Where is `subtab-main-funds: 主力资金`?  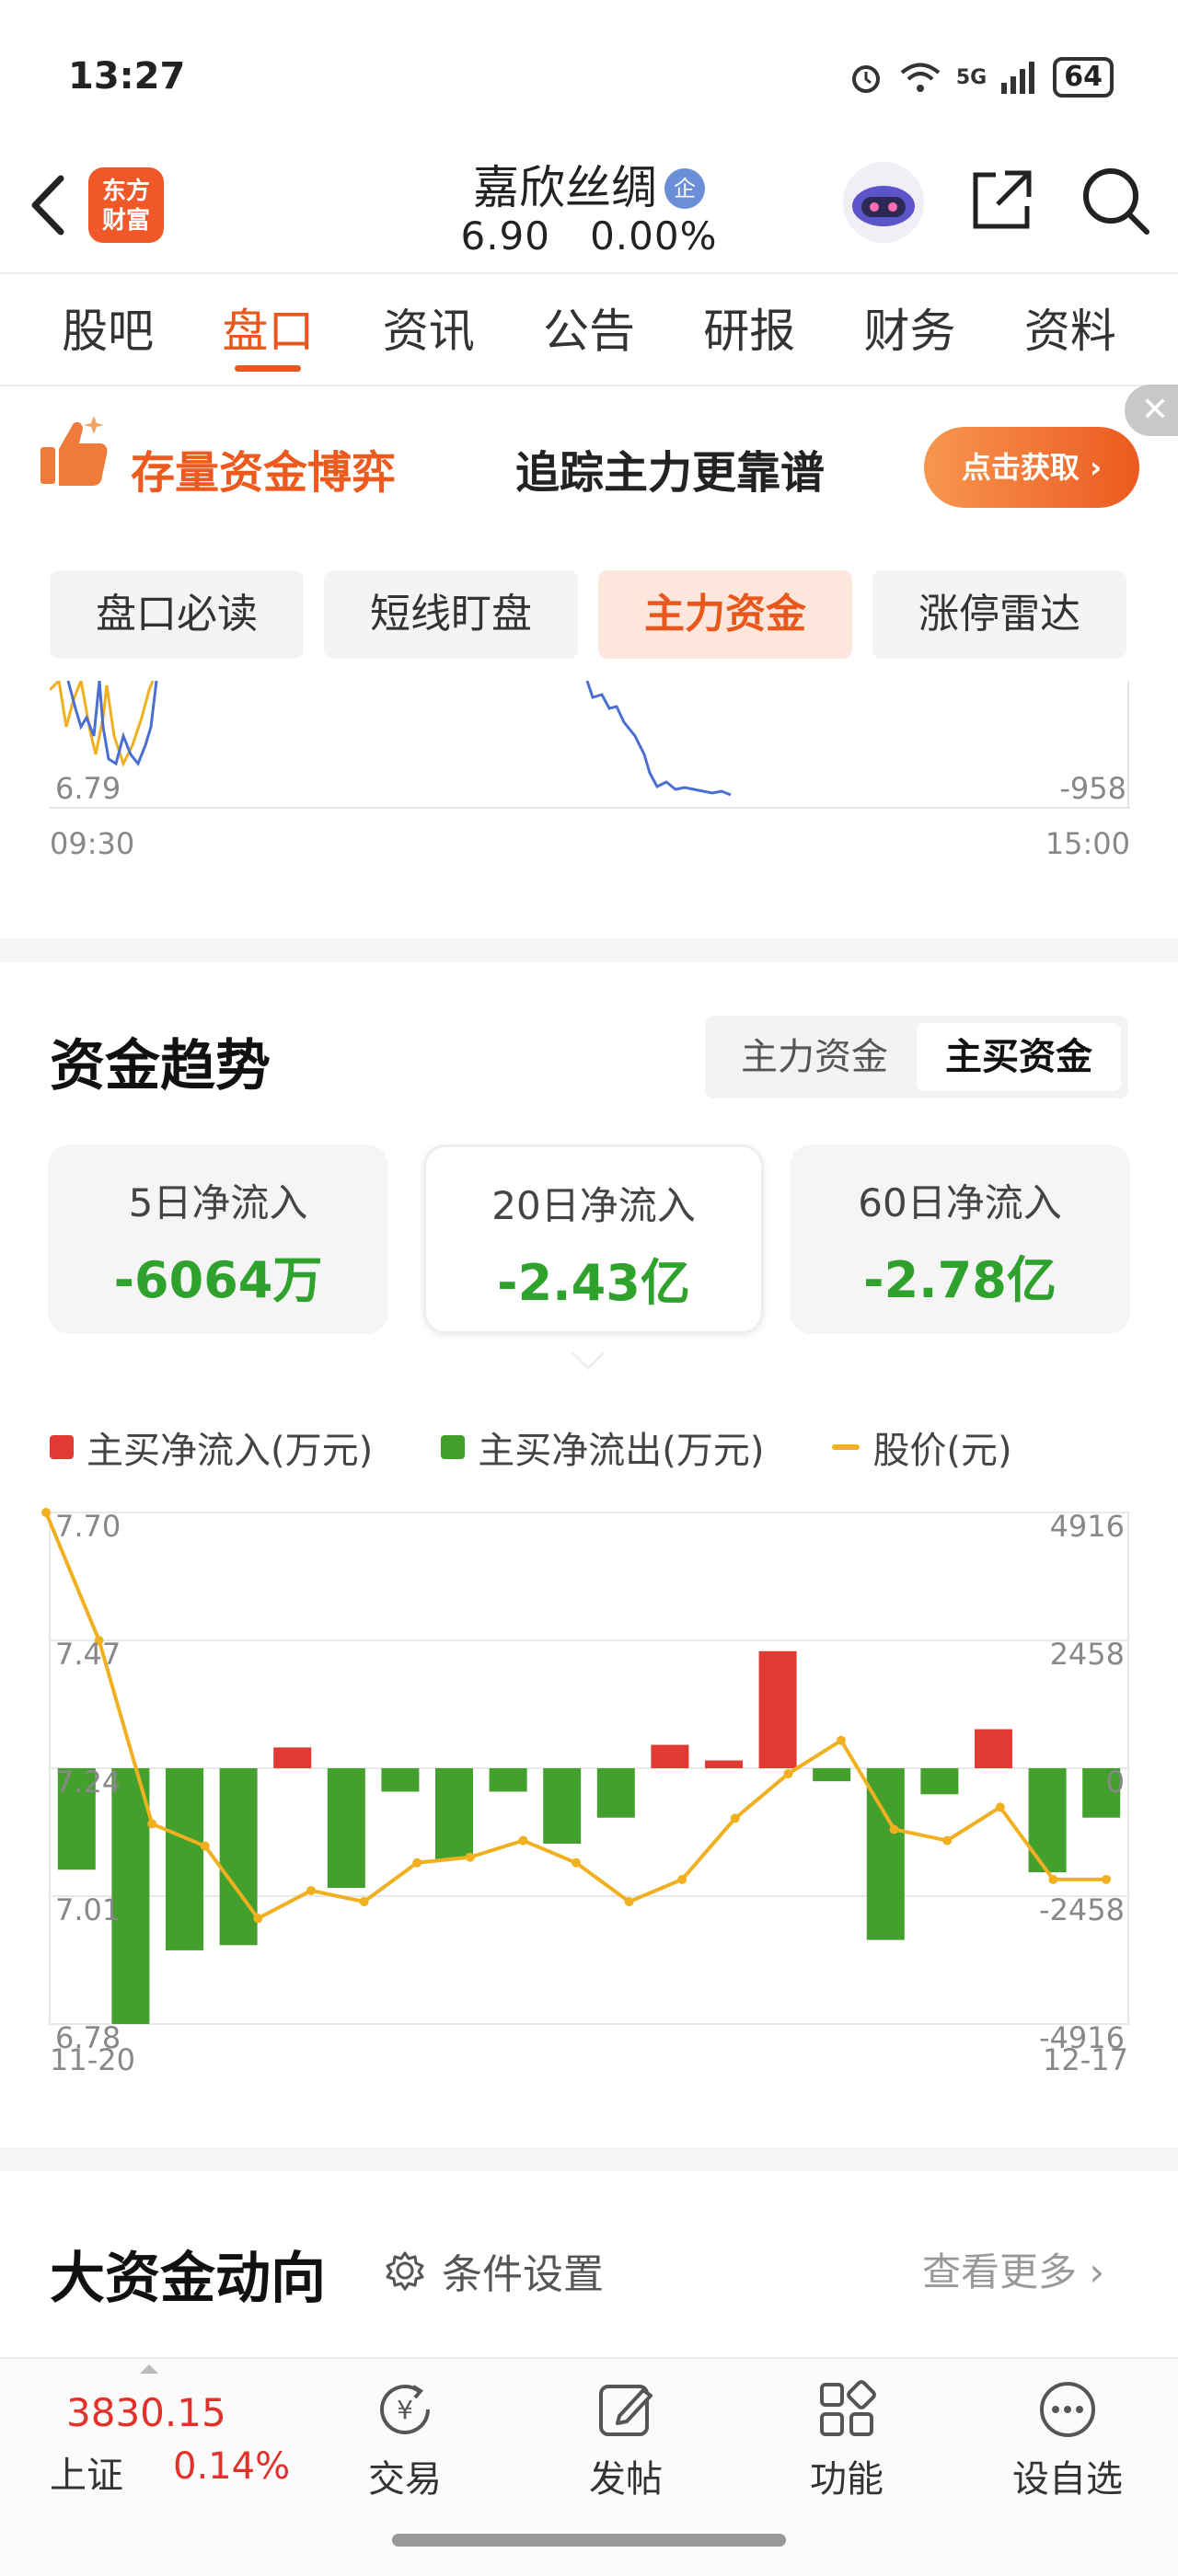 subtab-main-funds: 主力资金 is located at coordinates (725, 614).